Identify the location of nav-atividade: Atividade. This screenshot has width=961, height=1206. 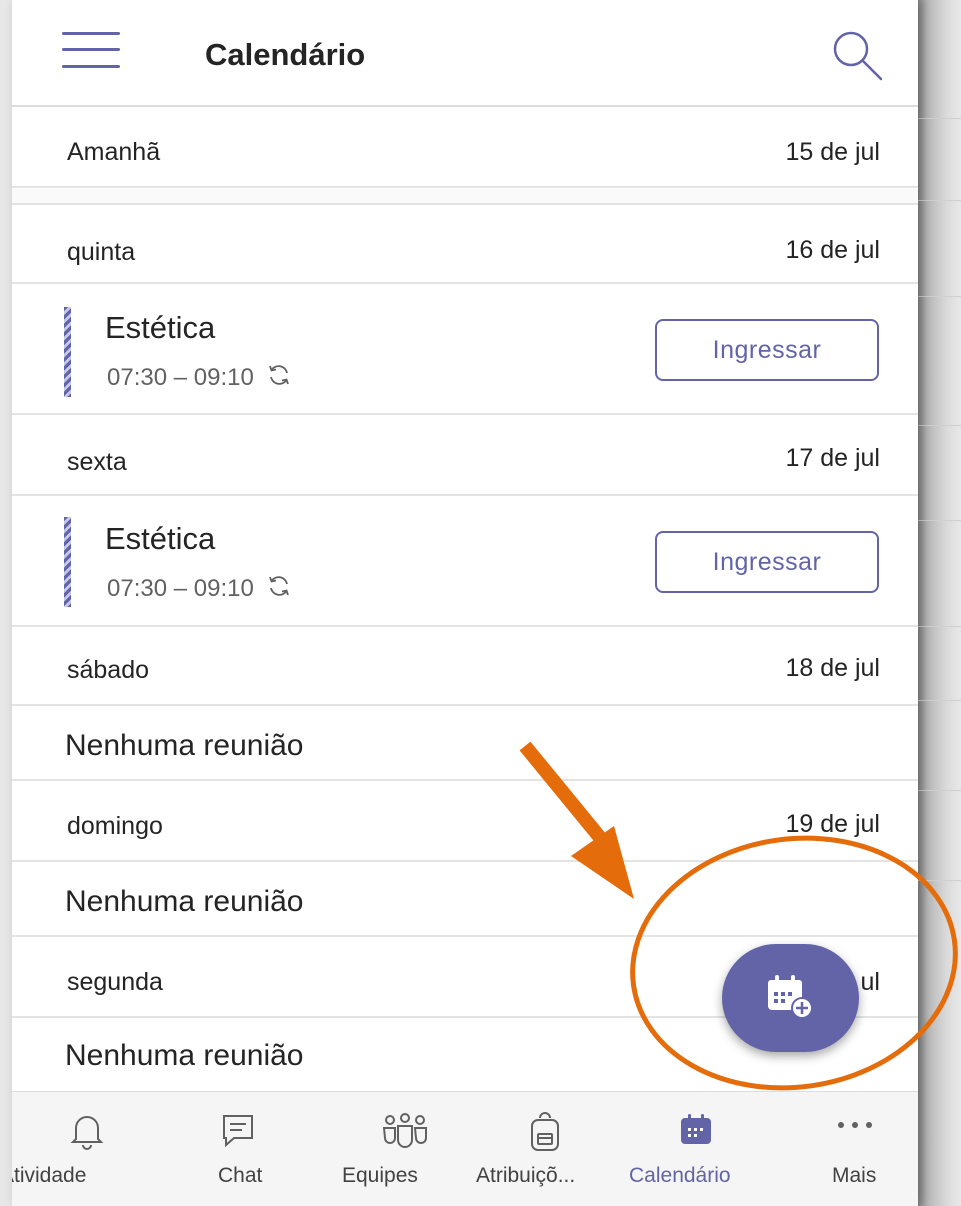
(87, 1149).